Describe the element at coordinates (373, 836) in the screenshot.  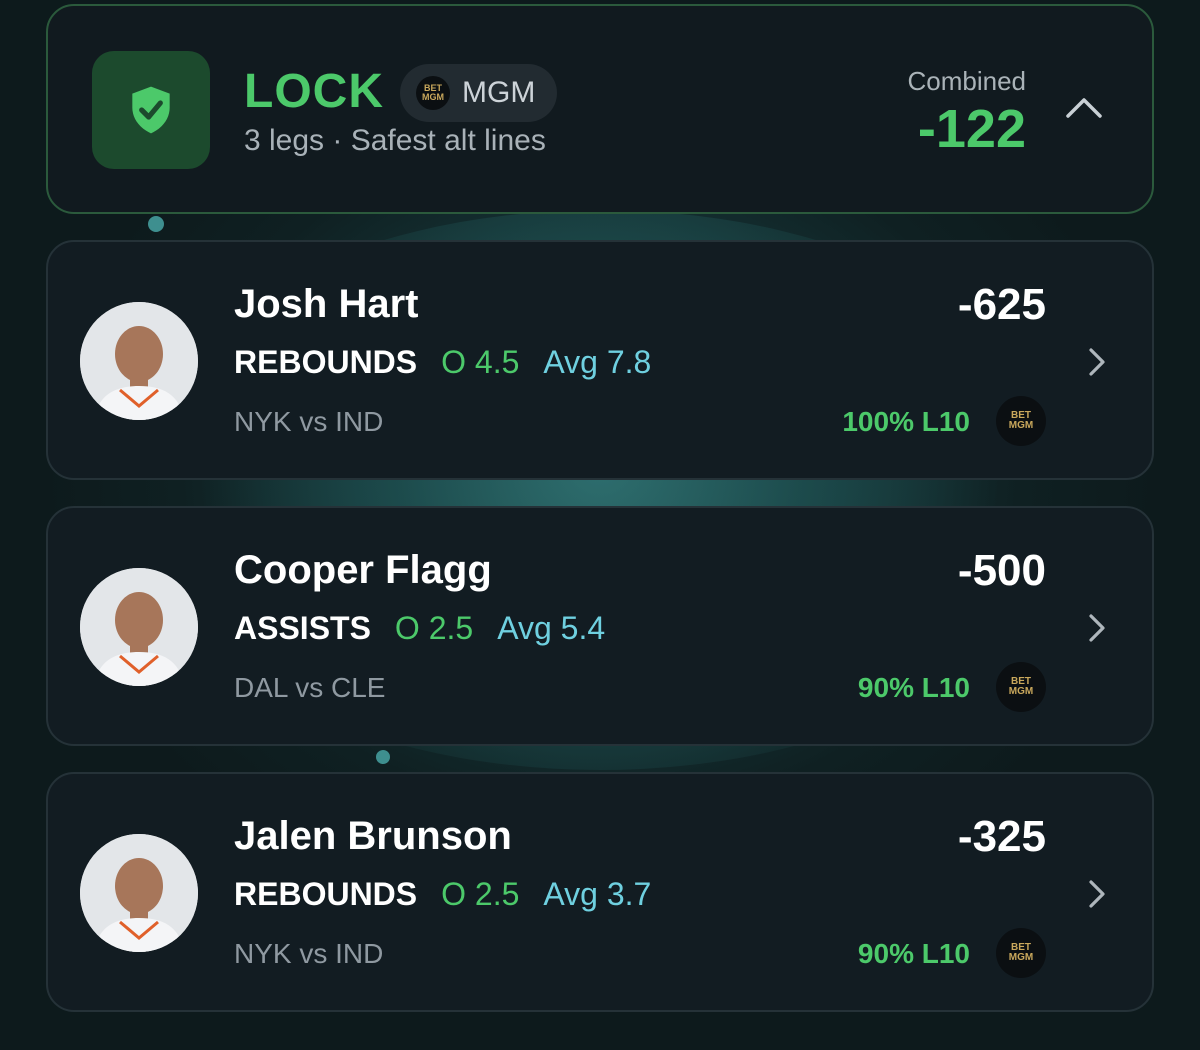
I see `player-name: Jalen Brunson` at that location.